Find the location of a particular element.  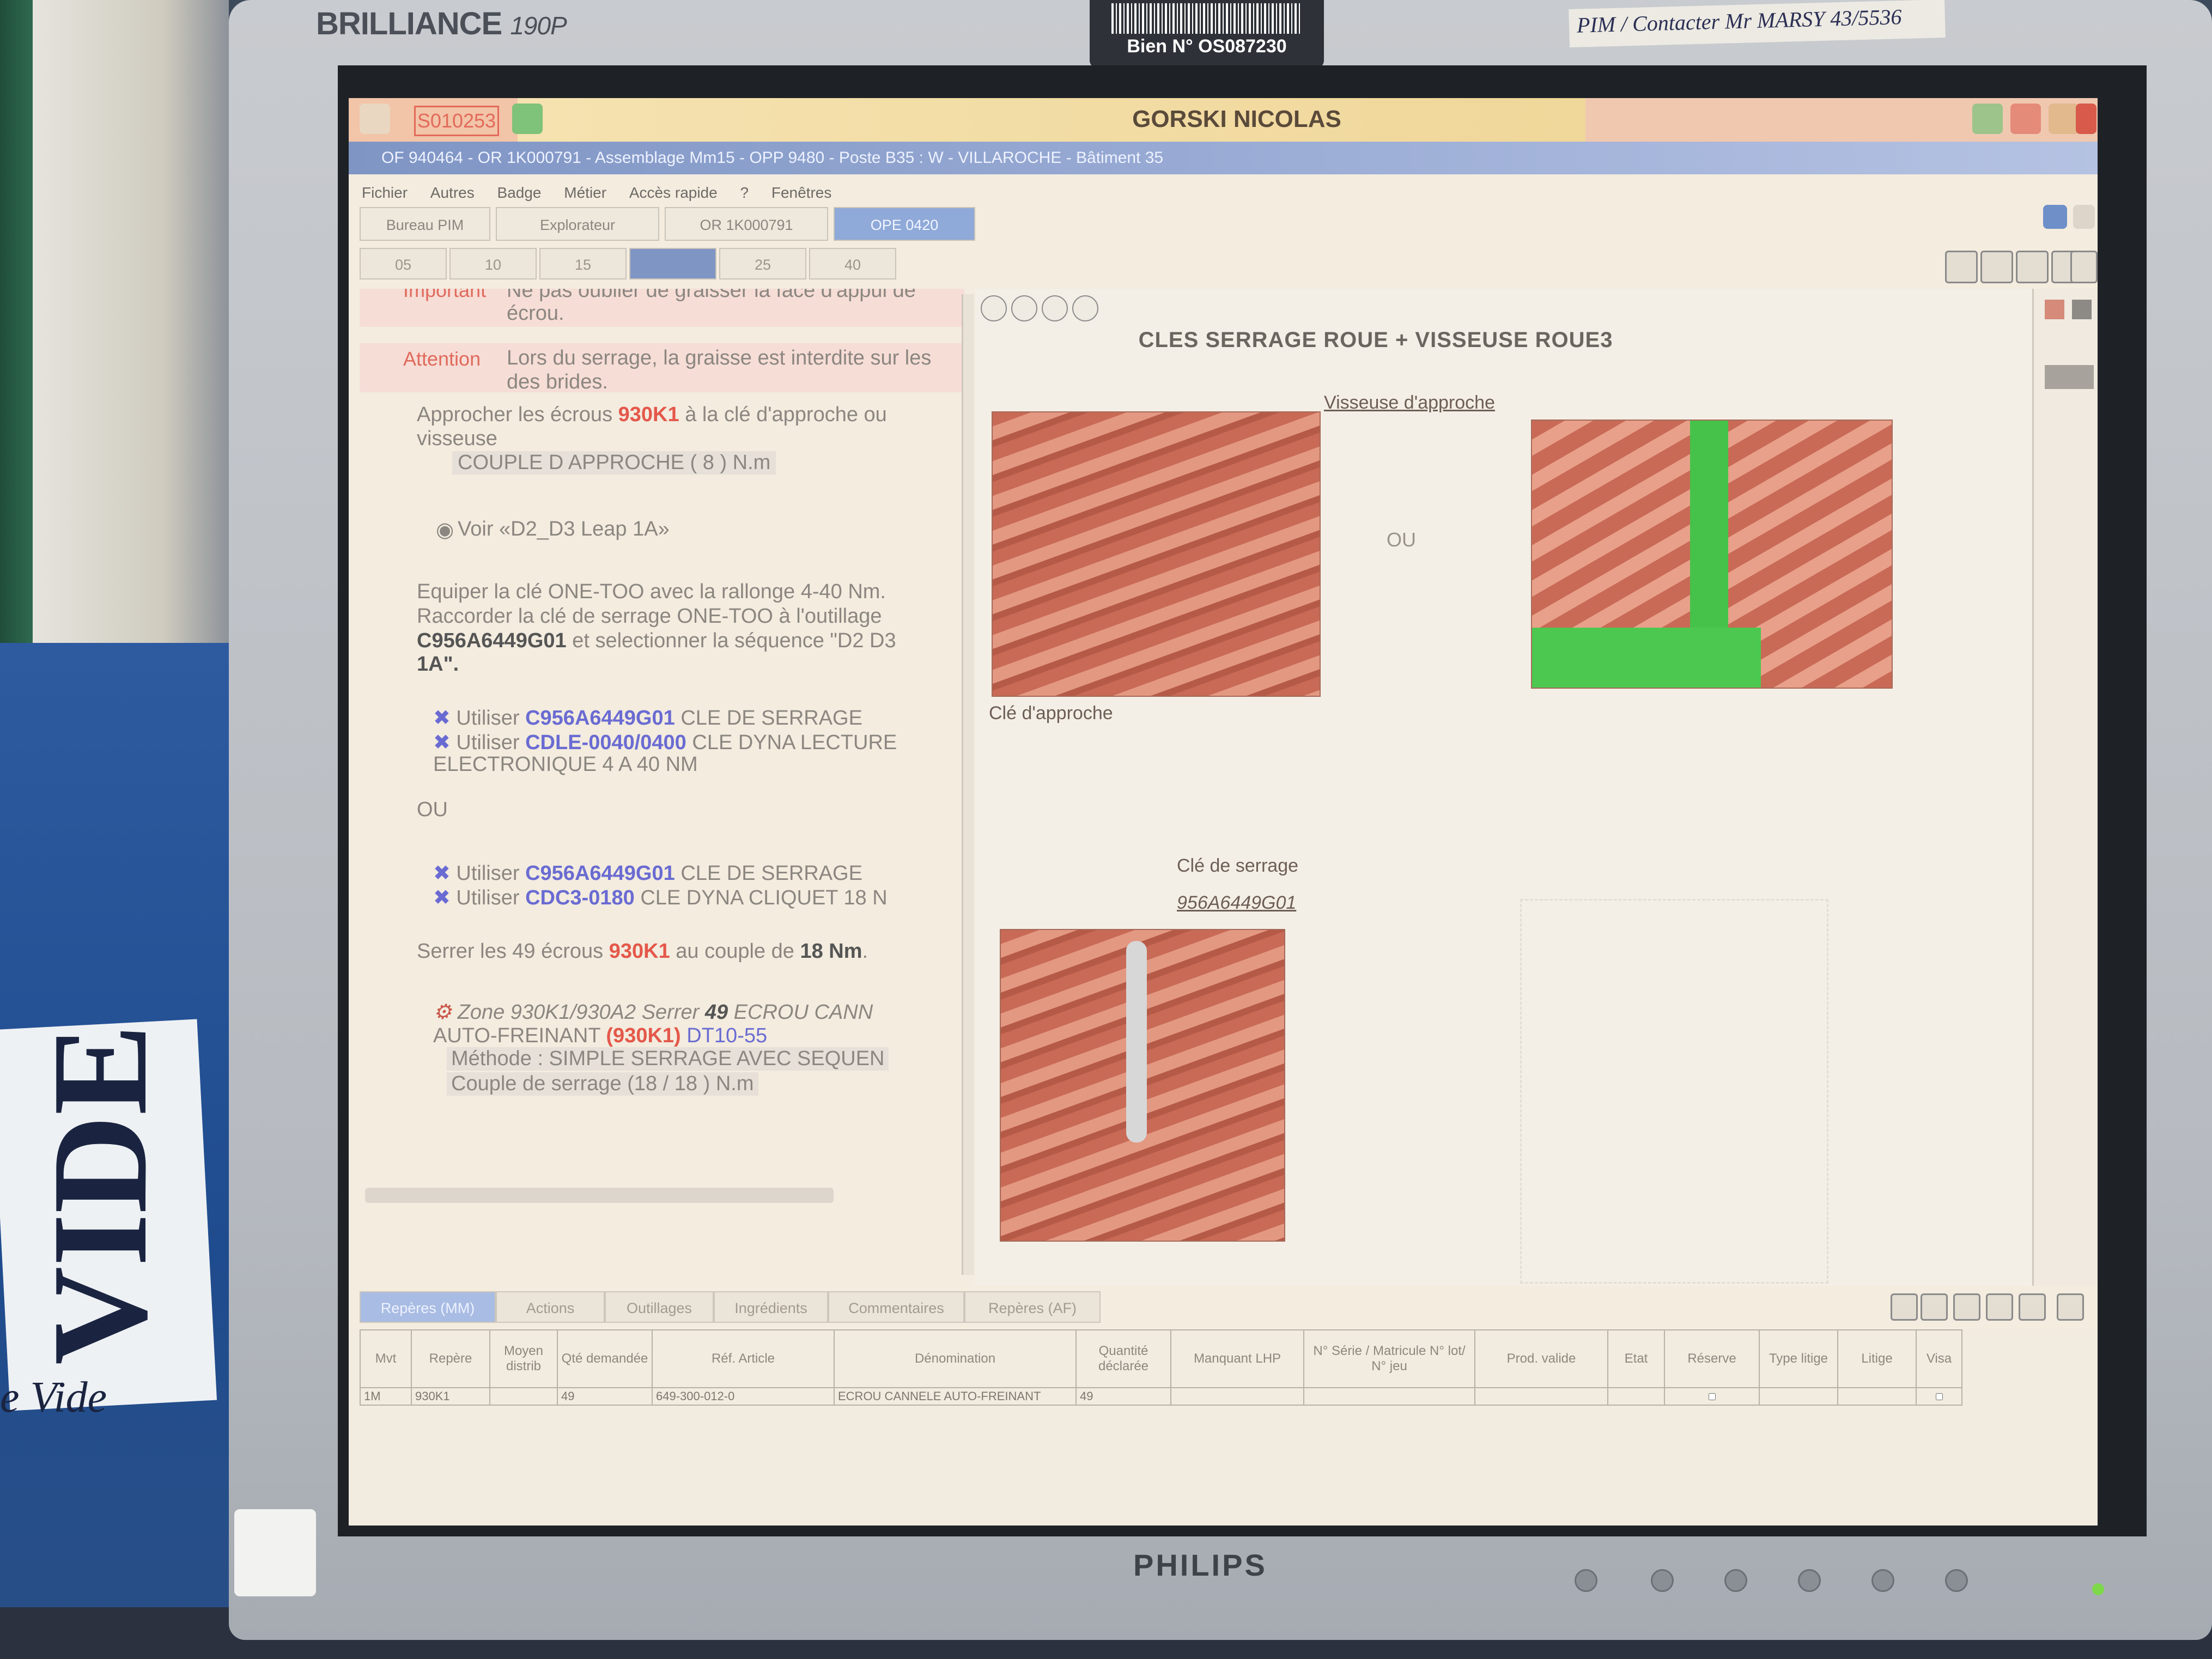

thumbnail-image is located at coordinates (2069, 377).